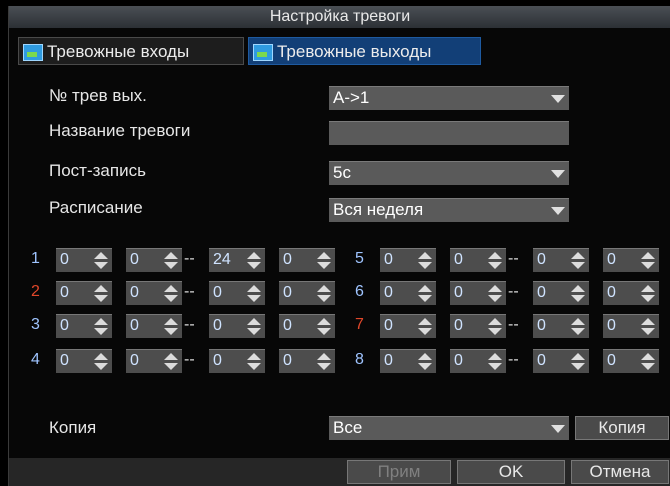  Describe the element at coordinates (511, 472) in the screenshot. I see `ok-button: OK` at that location.